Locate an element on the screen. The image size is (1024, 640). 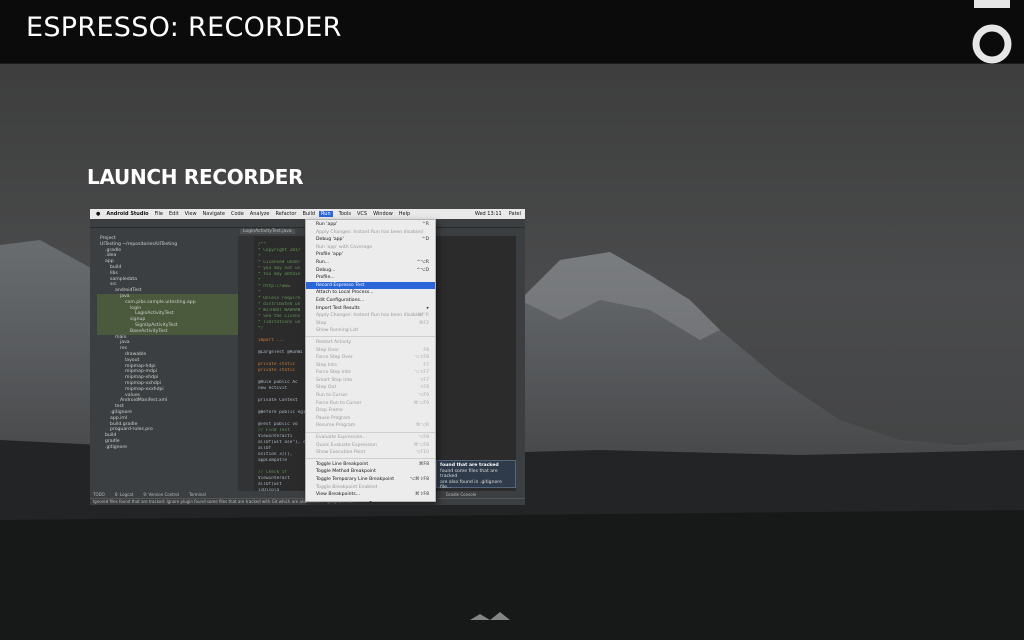
bottom-tool-button: Gradle Console is located at coordinates (461, 494).